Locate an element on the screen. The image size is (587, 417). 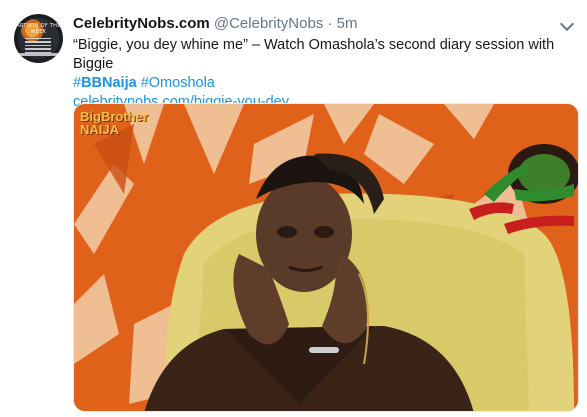
hashtag-omoshola: #Omoshola is located at coordinates (178, 83).